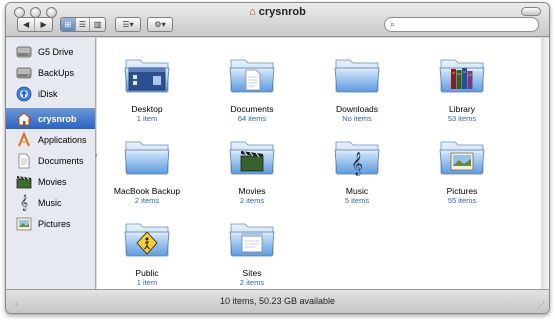 Image resolution: width=555 pixels, height=320 pixels. Describe the element at coordinates (545, 164) in the screenshot. I see `vertical-scrollbar` at that location.